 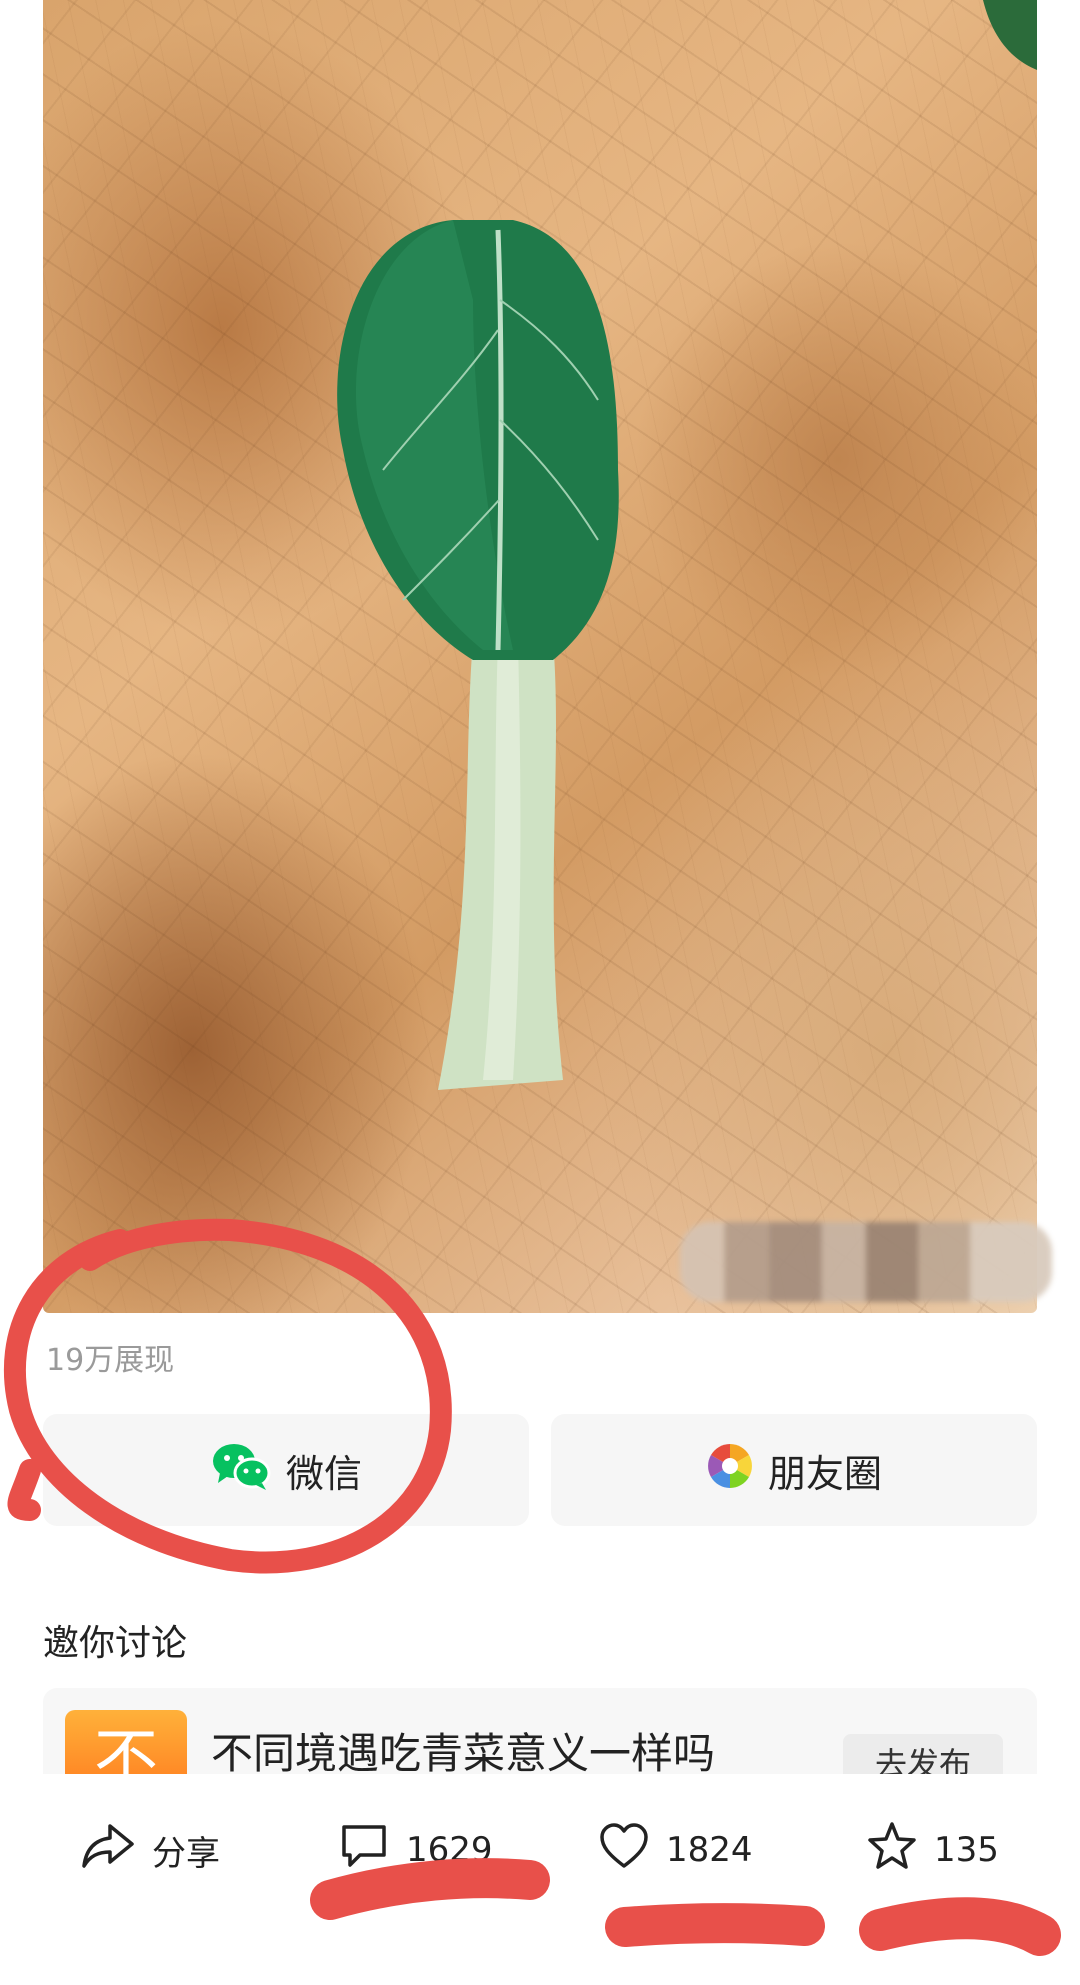 What do you see at coordinates (932, 1850) in the screenshot?
I see `favorite-action-button: 135` at bounding box center [932, 1850].